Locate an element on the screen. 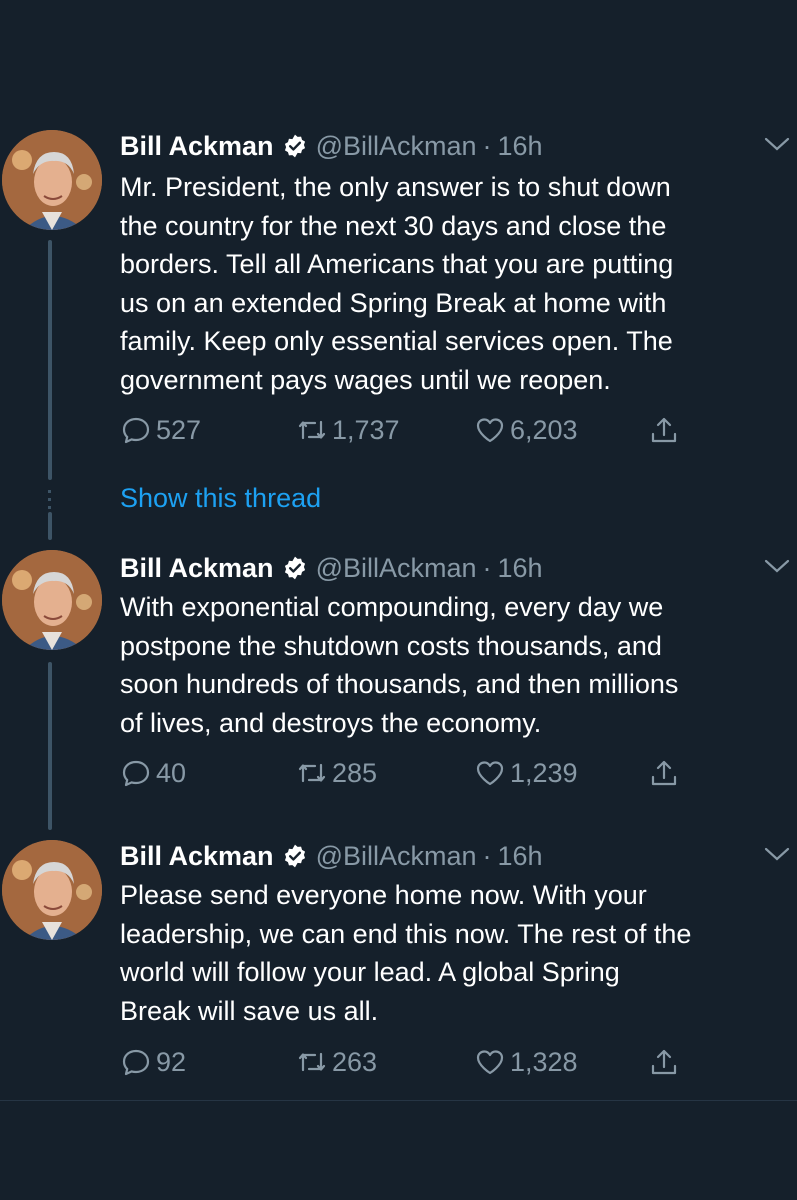  thread-line is located at coordinates (50, 526).